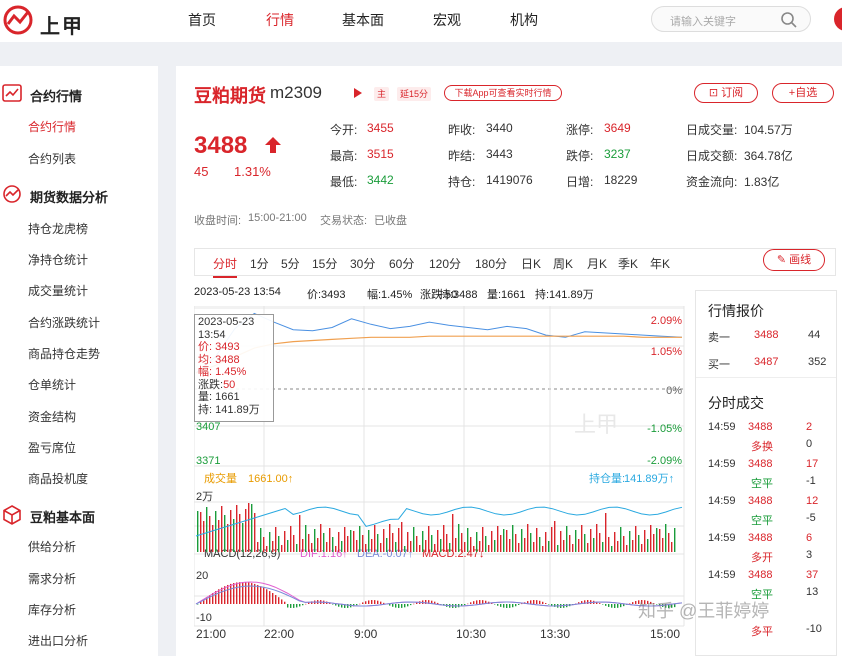 The height and width of the screenshot is (656, 842). Describe the element at coordinates (563, 263) in the screenshot. I see `tab-week-k: 周K` at that location.